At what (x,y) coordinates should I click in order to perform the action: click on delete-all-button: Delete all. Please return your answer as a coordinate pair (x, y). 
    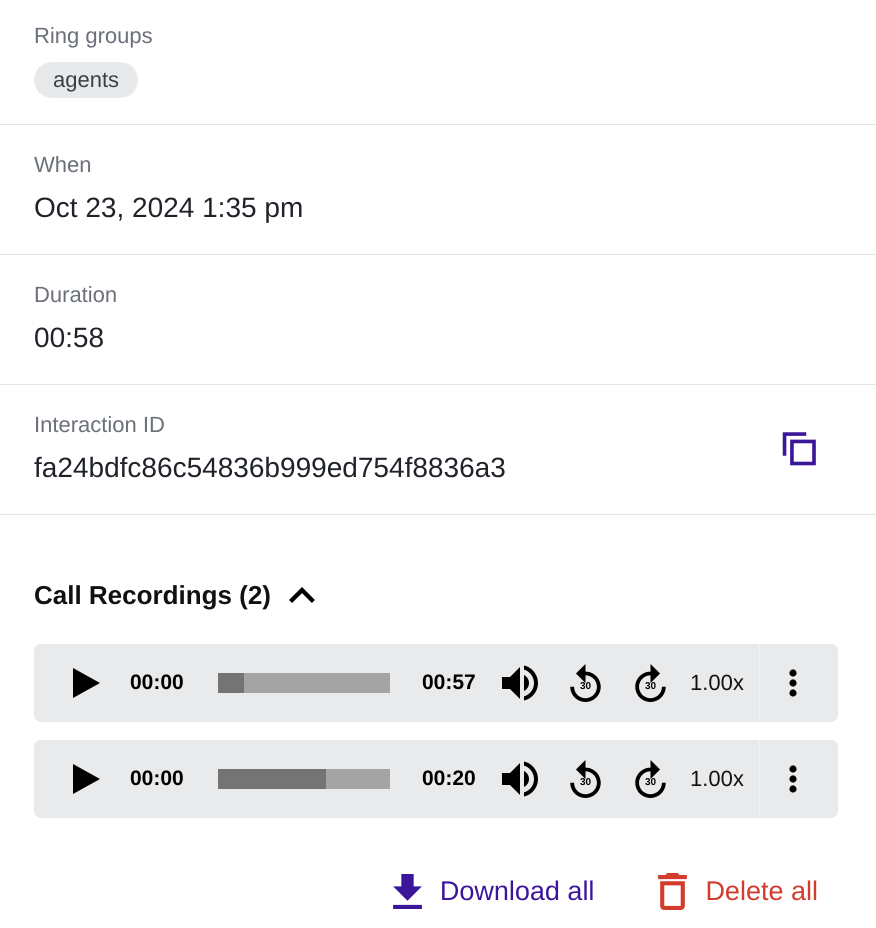
    Looking at the image, I should click on (738, 891).